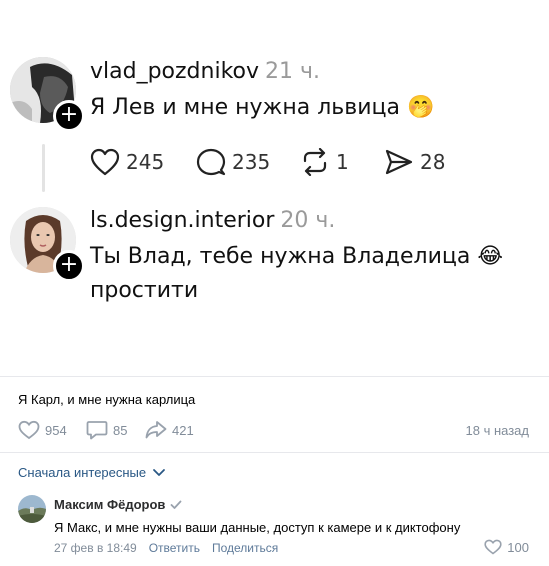 The width and height of the screenshot is (549, 566). Describe the element at coordinates (292, 71) in the screenshot. I see `post-time: 21 ч.` at that location.